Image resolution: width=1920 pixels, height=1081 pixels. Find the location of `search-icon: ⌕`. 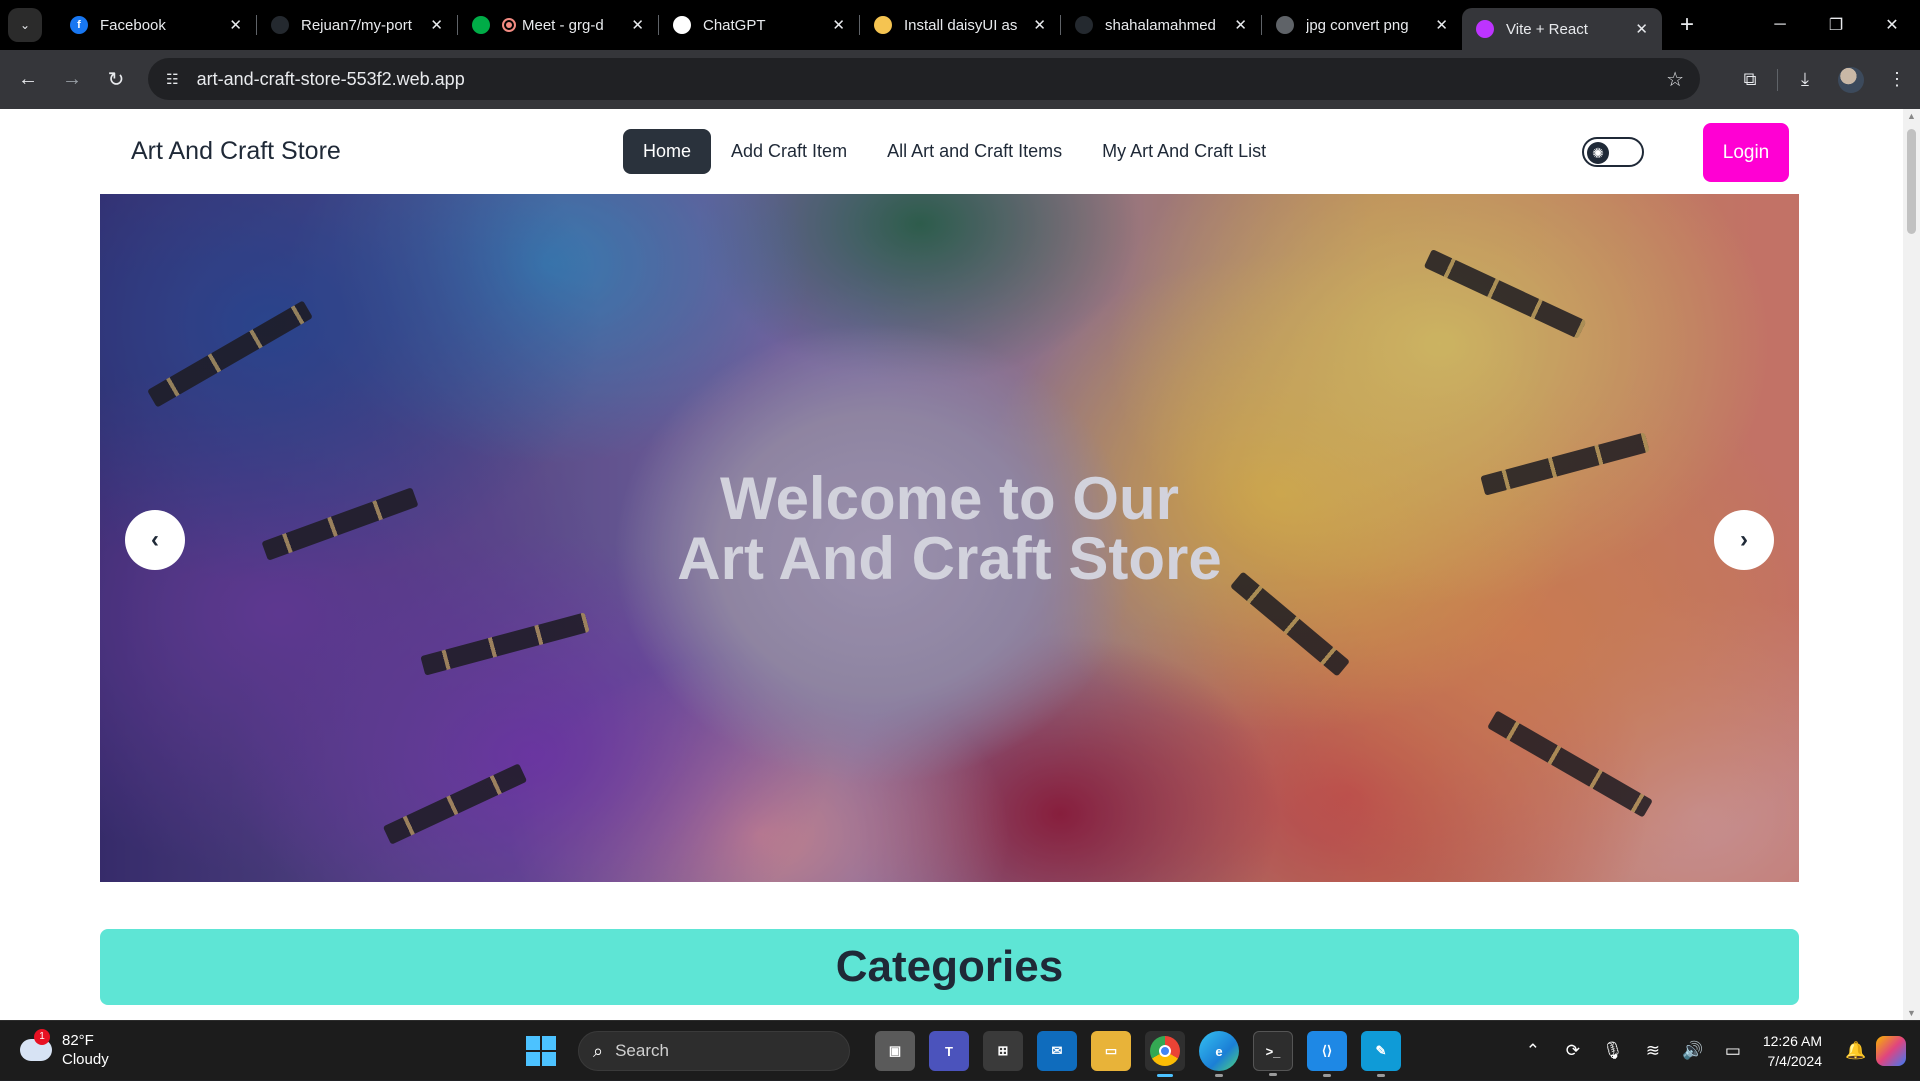

search-icon: ⌕ is located at coordinates (598, 1050).